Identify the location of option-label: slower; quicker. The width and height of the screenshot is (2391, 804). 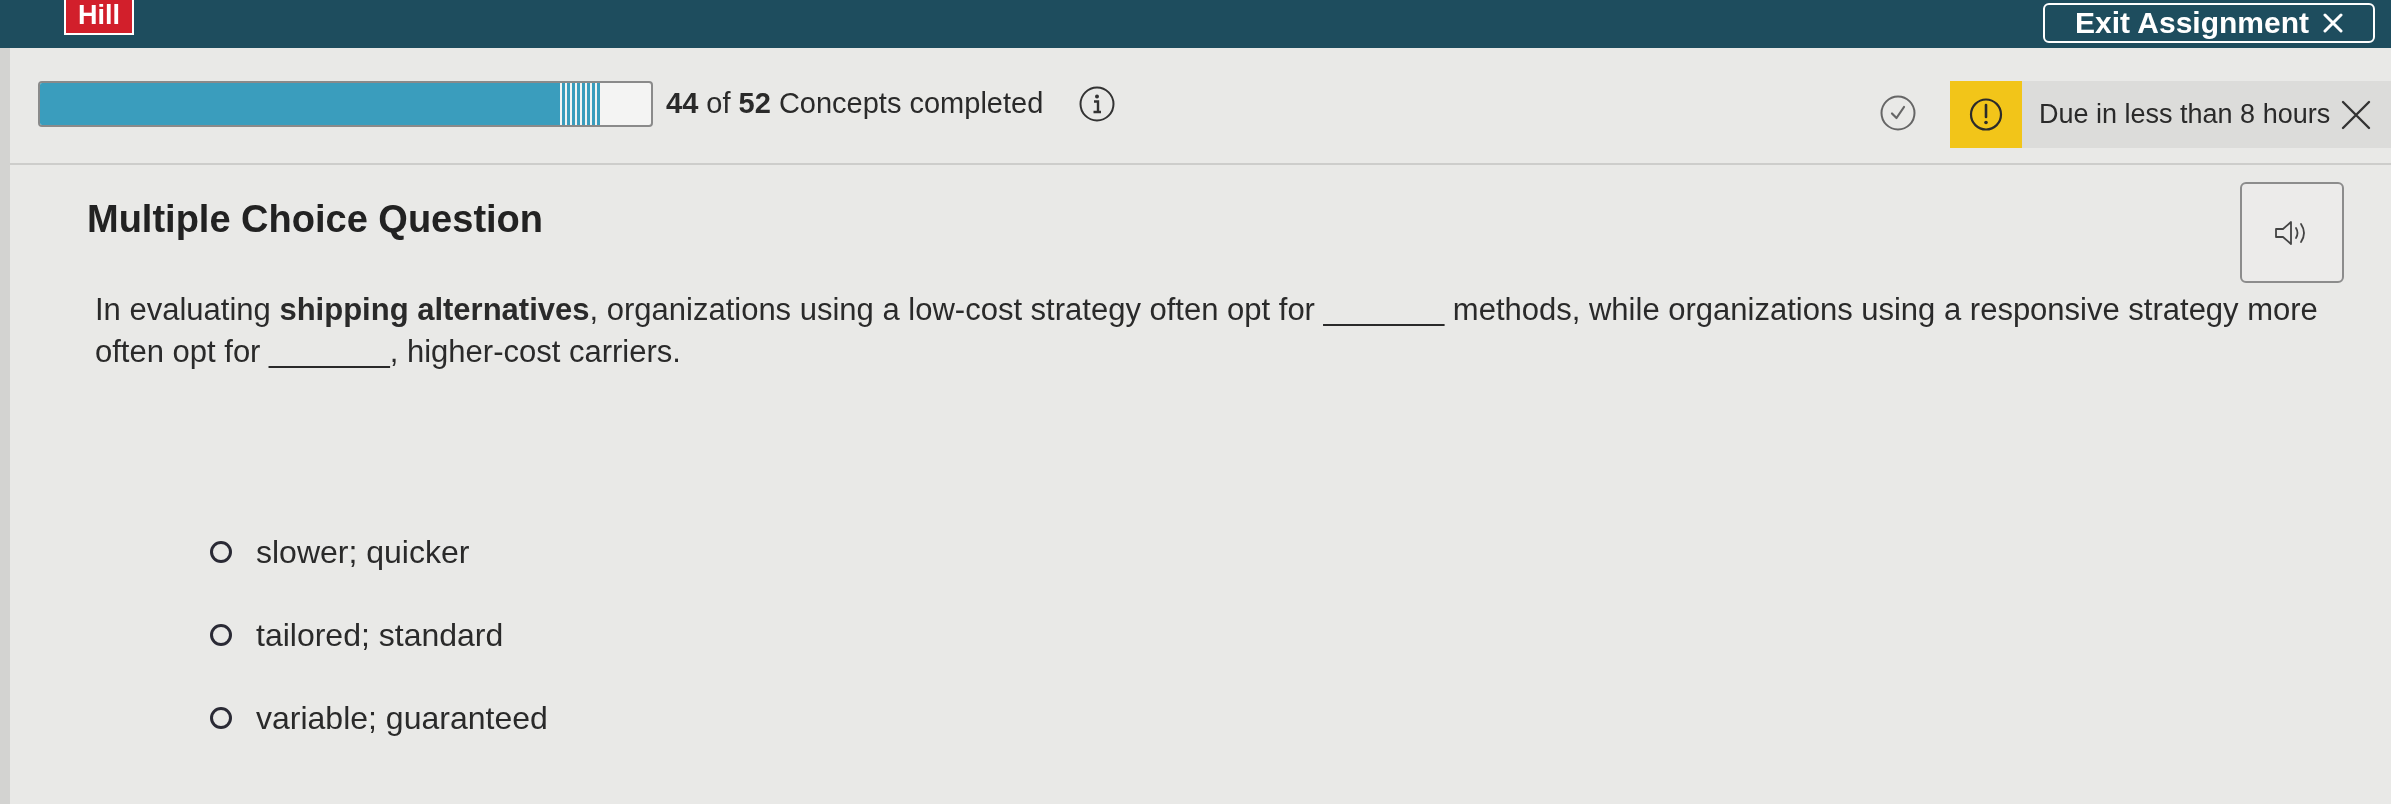
(363, 552).